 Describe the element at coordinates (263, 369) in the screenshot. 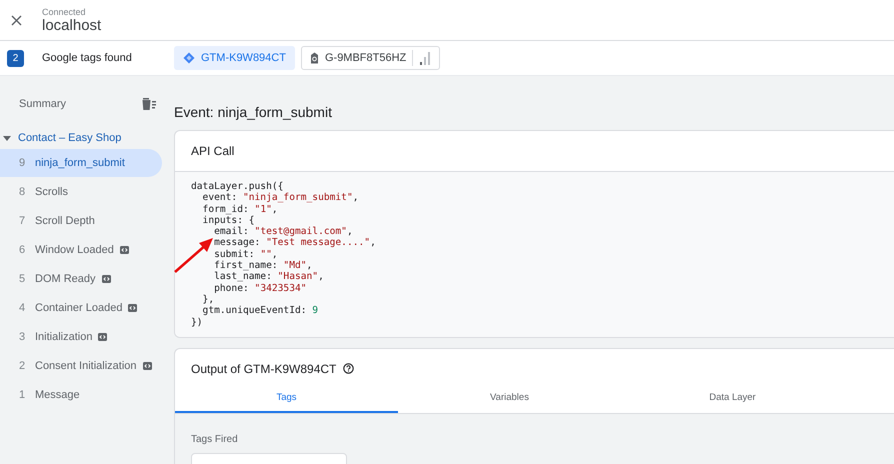

I see `card-title: Output of GTM-K9W894CT` at that location.